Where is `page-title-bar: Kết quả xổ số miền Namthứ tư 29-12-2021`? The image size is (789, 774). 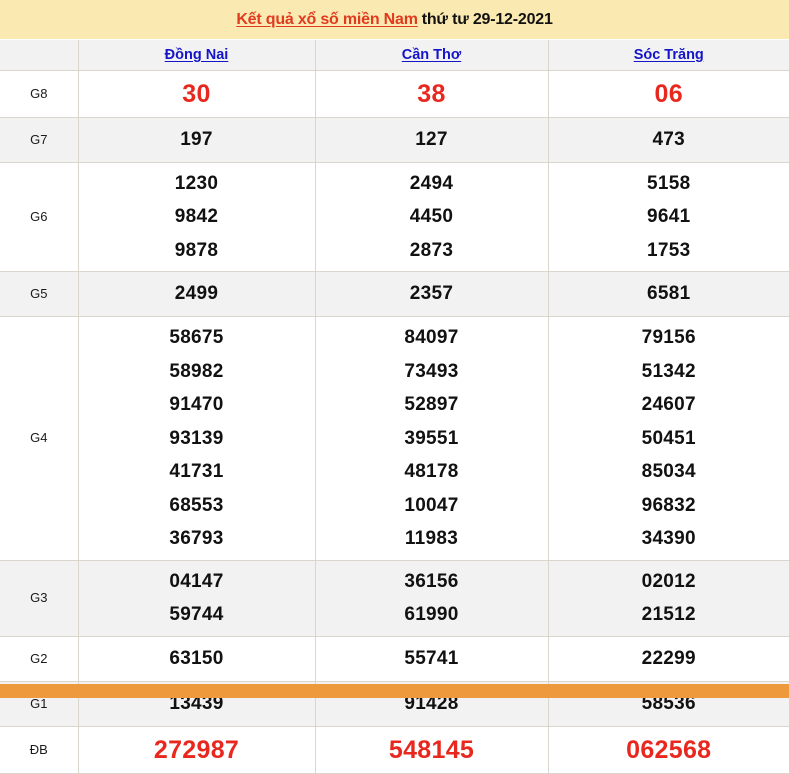 page-title-bar: Kết quả xổ số miền Namthứ tư 29-12-2021 is located at coordinates (394, 20).